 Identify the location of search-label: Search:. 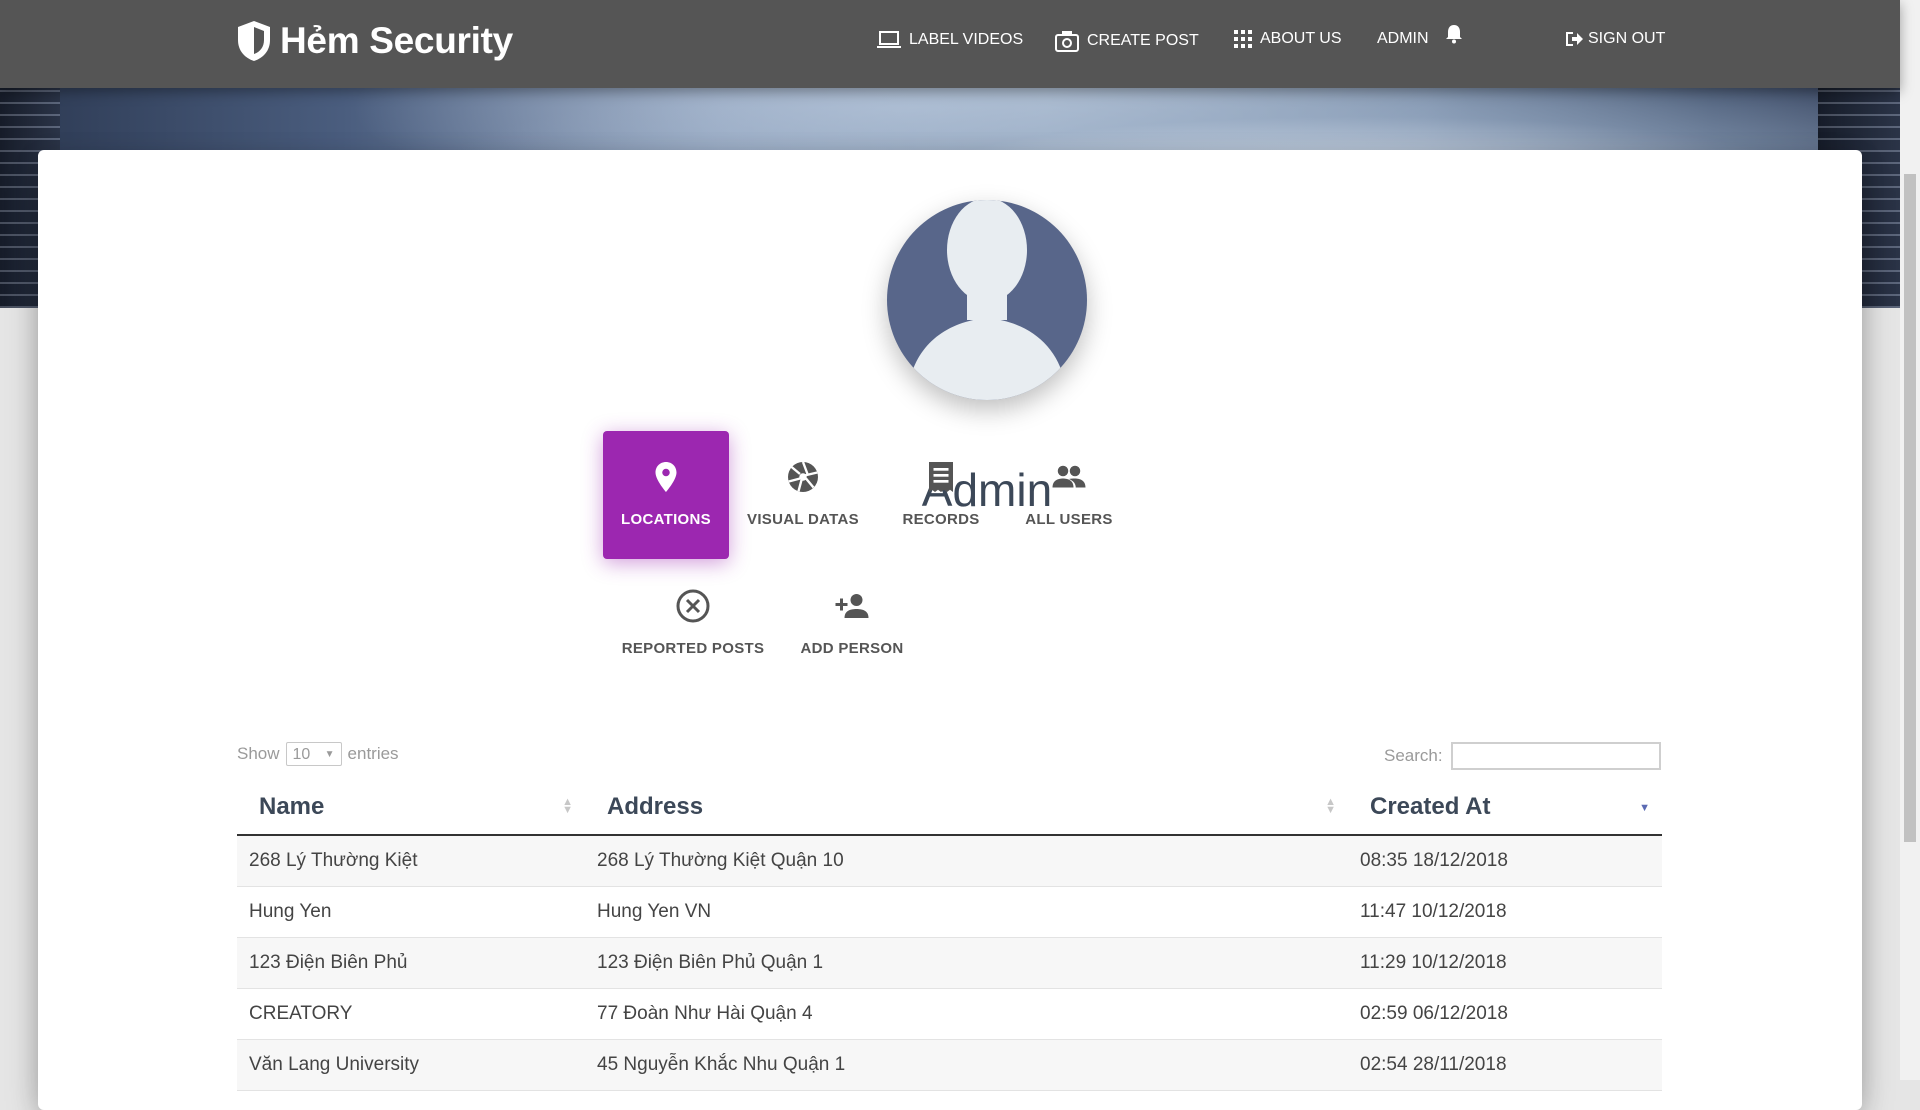
(1413, 755).